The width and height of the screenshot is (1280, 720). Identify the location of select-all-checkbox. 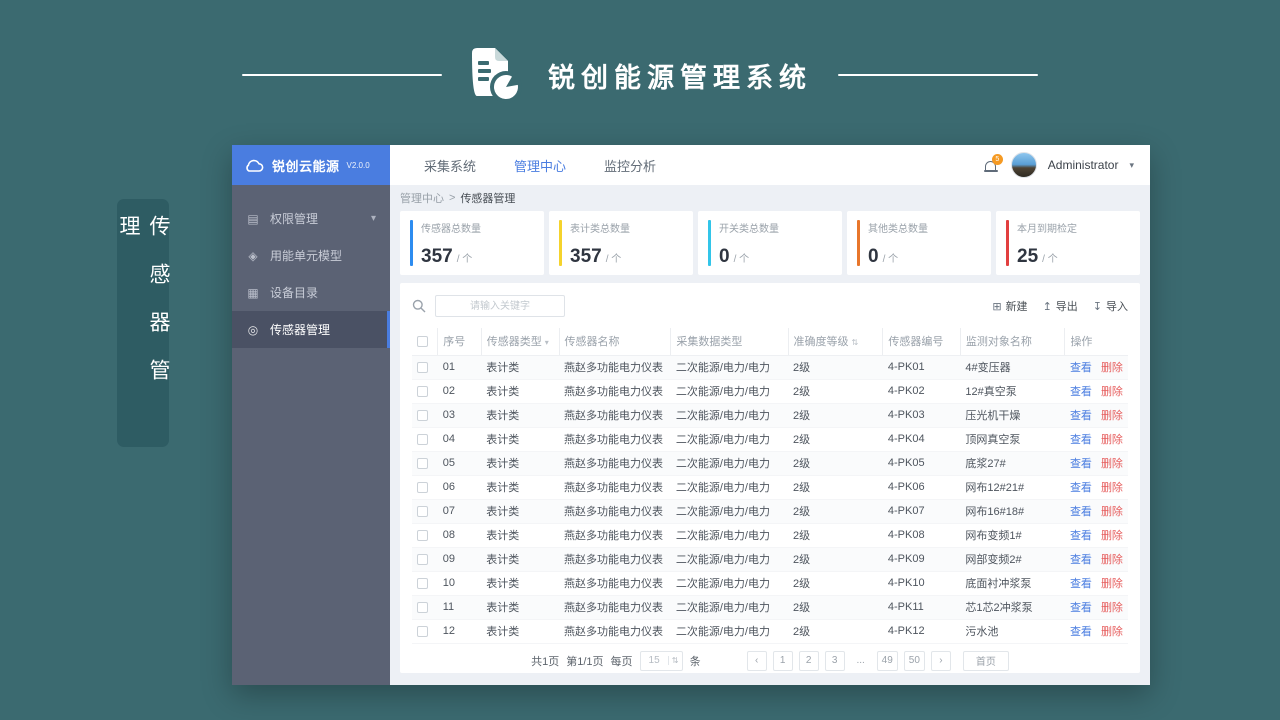
(422, 341).